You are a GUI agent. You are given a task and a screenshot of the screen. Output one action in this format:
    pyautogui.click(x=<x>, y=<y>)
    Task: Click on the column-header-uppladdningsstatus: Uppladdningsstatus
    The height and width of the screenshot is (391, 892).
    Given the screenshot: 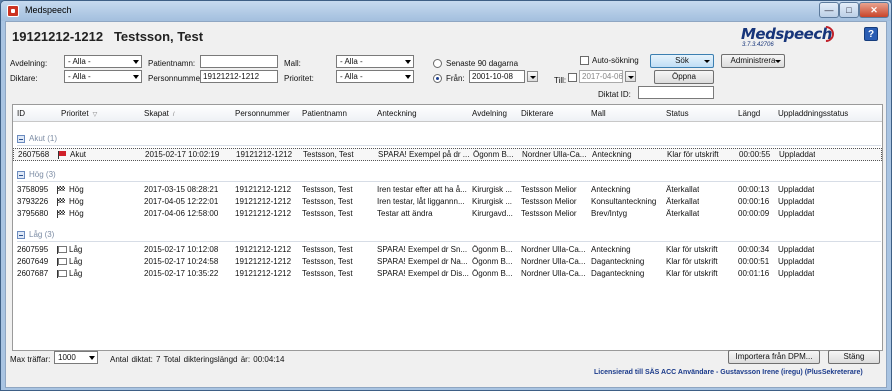 What is the action you would take?
    pyautogui.click(x=813, y=113)
    